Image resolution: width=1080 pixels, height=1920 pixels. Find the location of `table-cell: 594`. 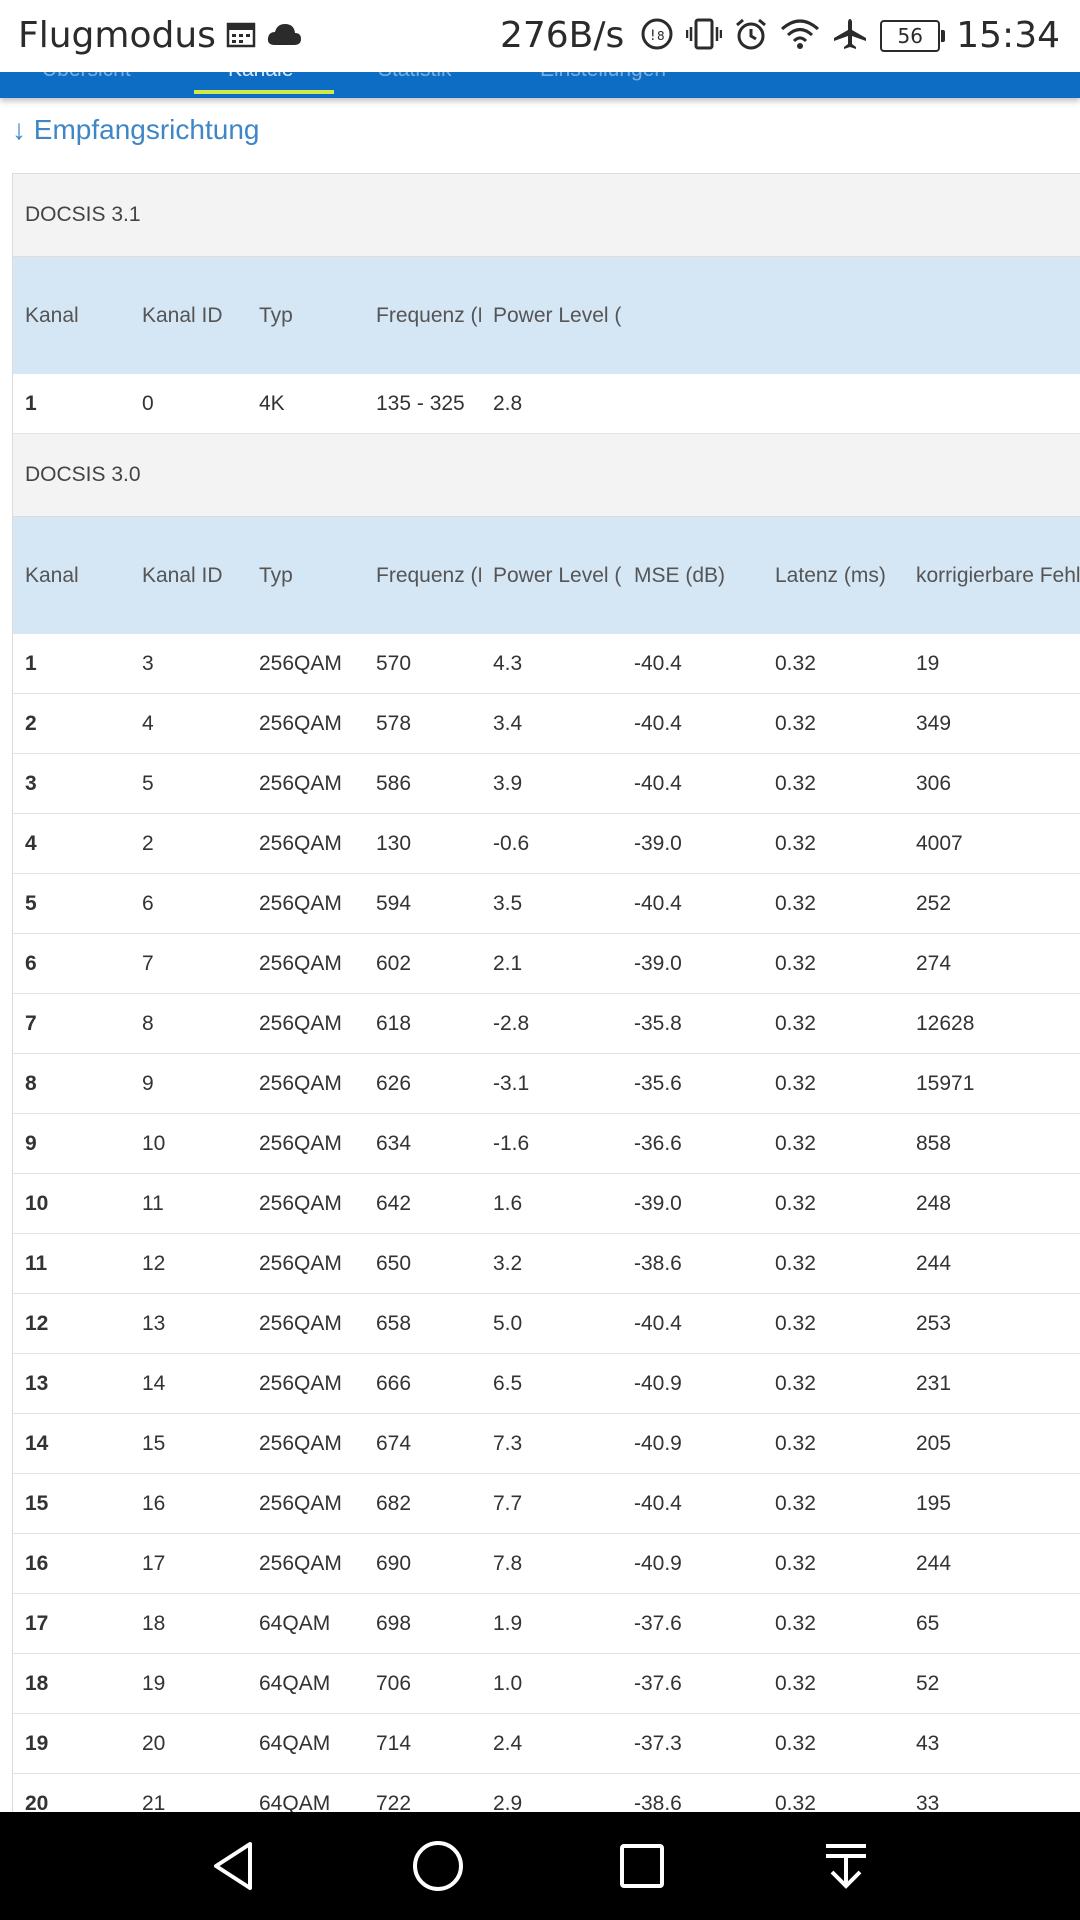

table-cell: 594 is located at coordinates (422, 903).